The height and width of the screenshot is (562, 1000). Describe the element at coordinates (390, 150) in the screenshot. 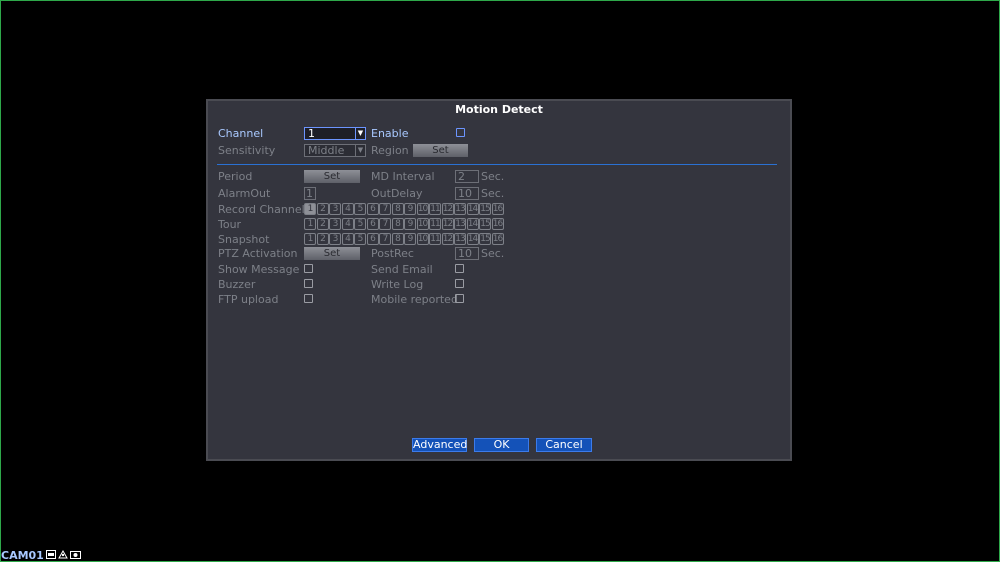

I see `region-label: Region` at that location.